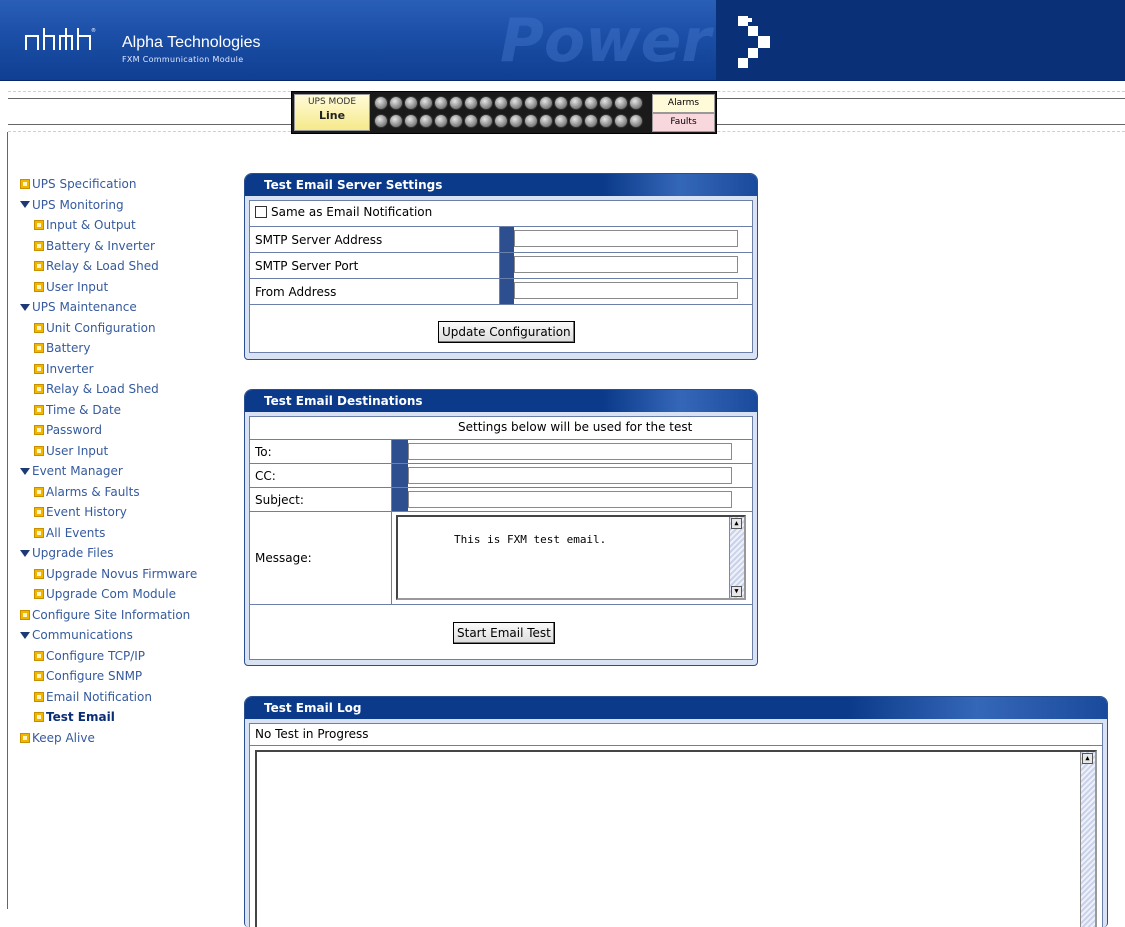  What do you see at coordinates (1087, 839) in the screenshot?
I see `log-scrollbar: ▲` at bounding box center [1087, 839].